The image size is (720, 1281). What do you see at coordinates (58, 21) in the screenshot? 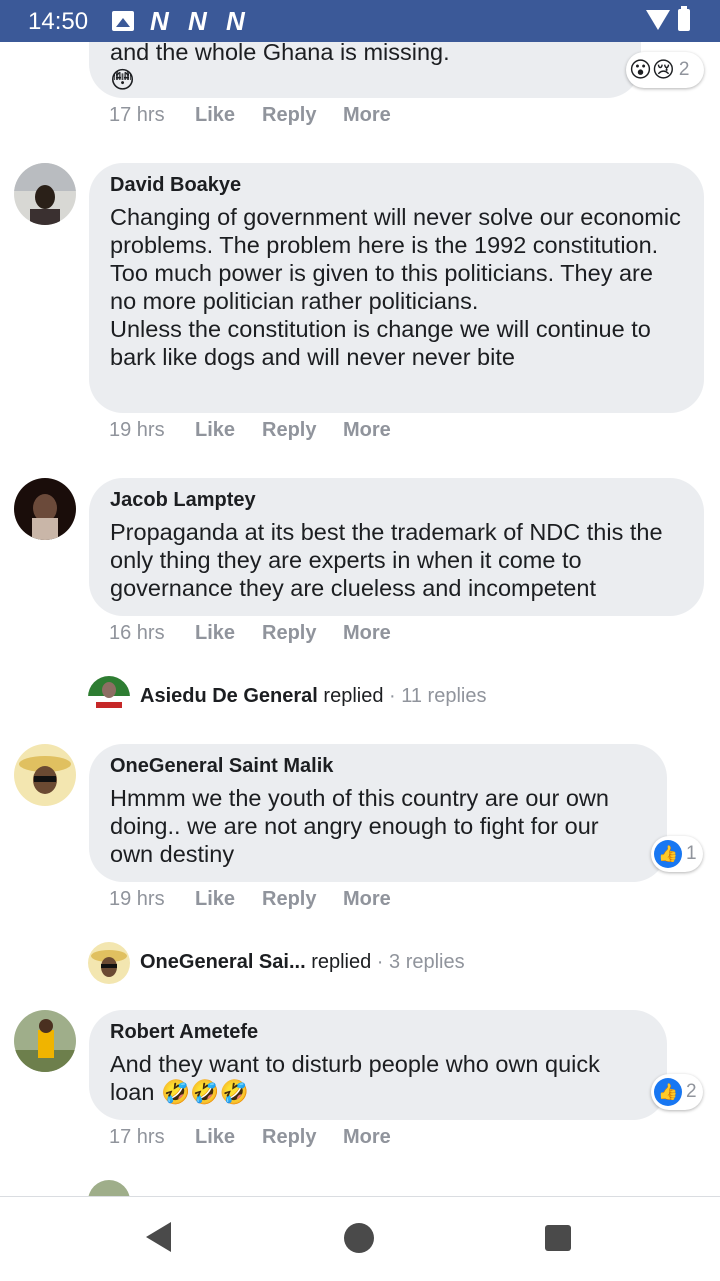
I see `status-time: 14:50` at bounding box center [58, 21].